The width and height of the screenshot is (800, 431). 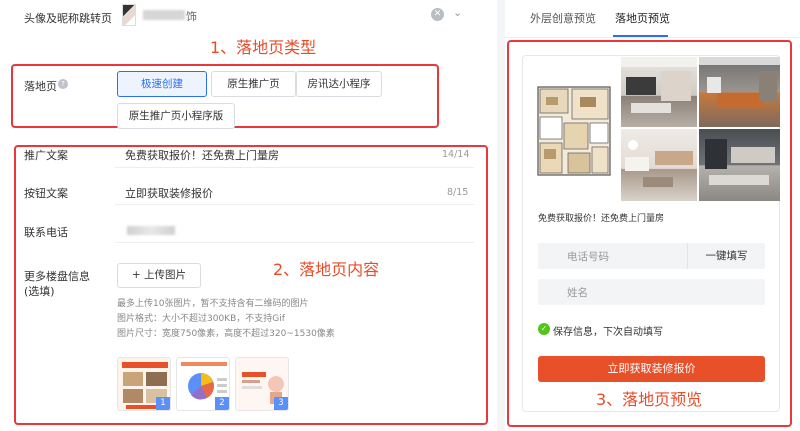 What do you see at coordinates (563, 18) in the screenshot?
I see `tab-outer-preview: 外层创意预览` at bounding box center [563, 18].